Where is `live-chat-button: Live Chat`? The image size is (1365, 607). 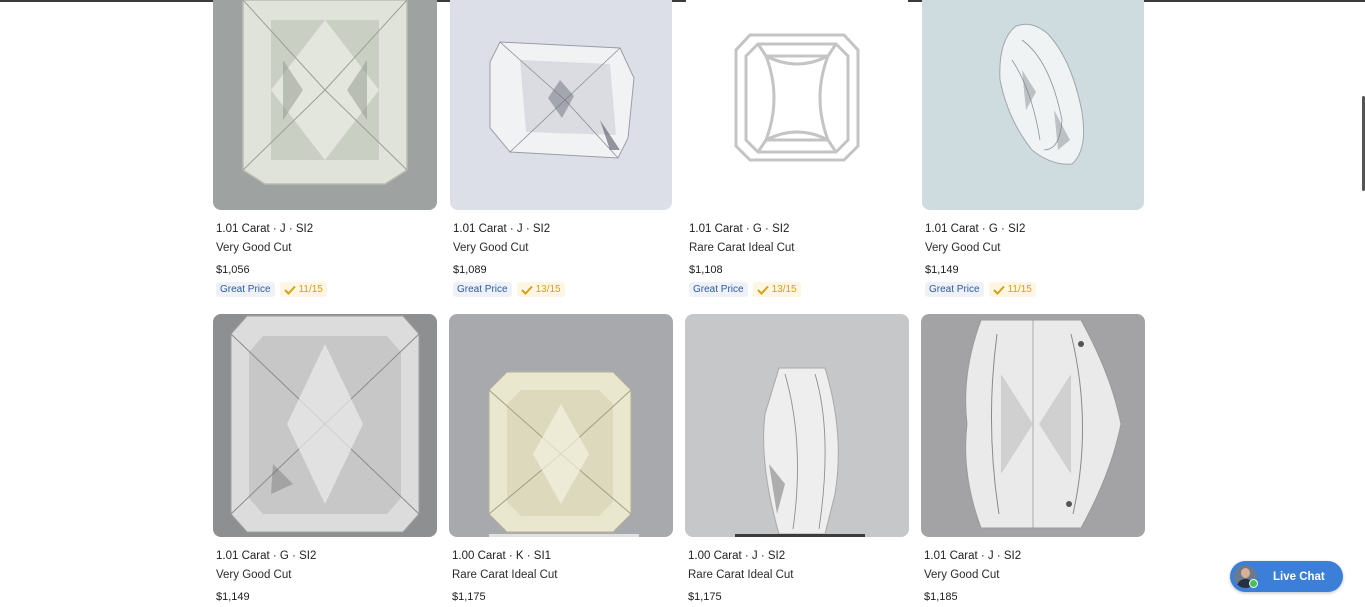
live-chat-button: Live Chat is located at coordinates (1286, 576).